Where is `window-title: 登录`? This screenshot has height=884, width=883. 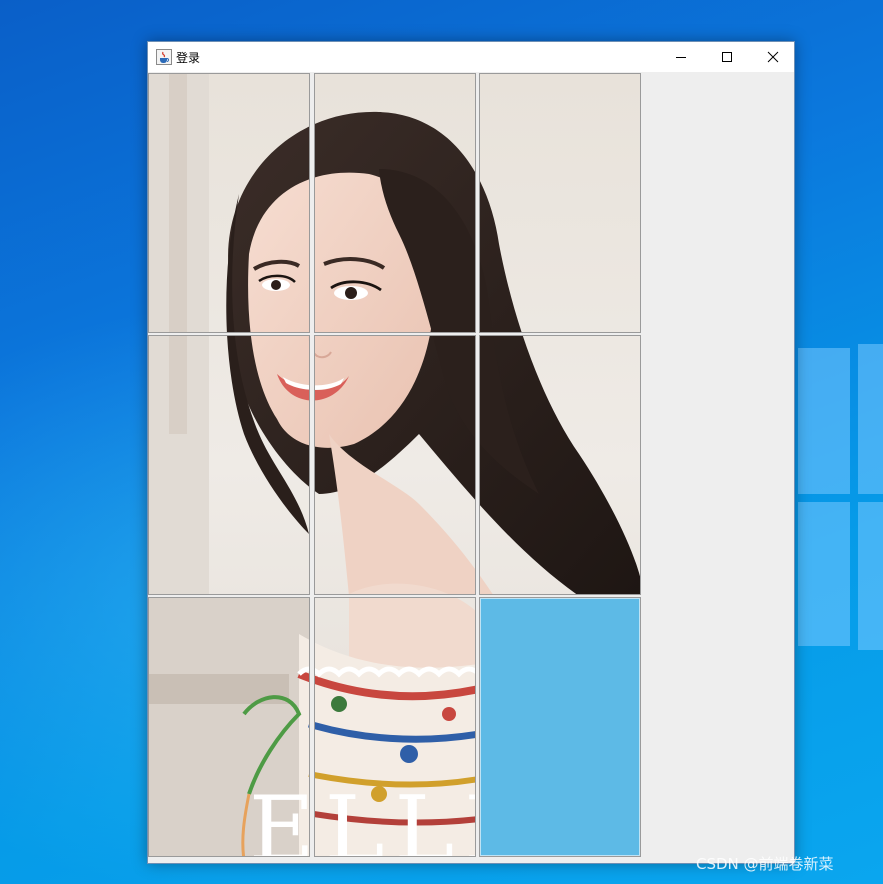
window-title: 登录 is located at coordinates (188, 57).